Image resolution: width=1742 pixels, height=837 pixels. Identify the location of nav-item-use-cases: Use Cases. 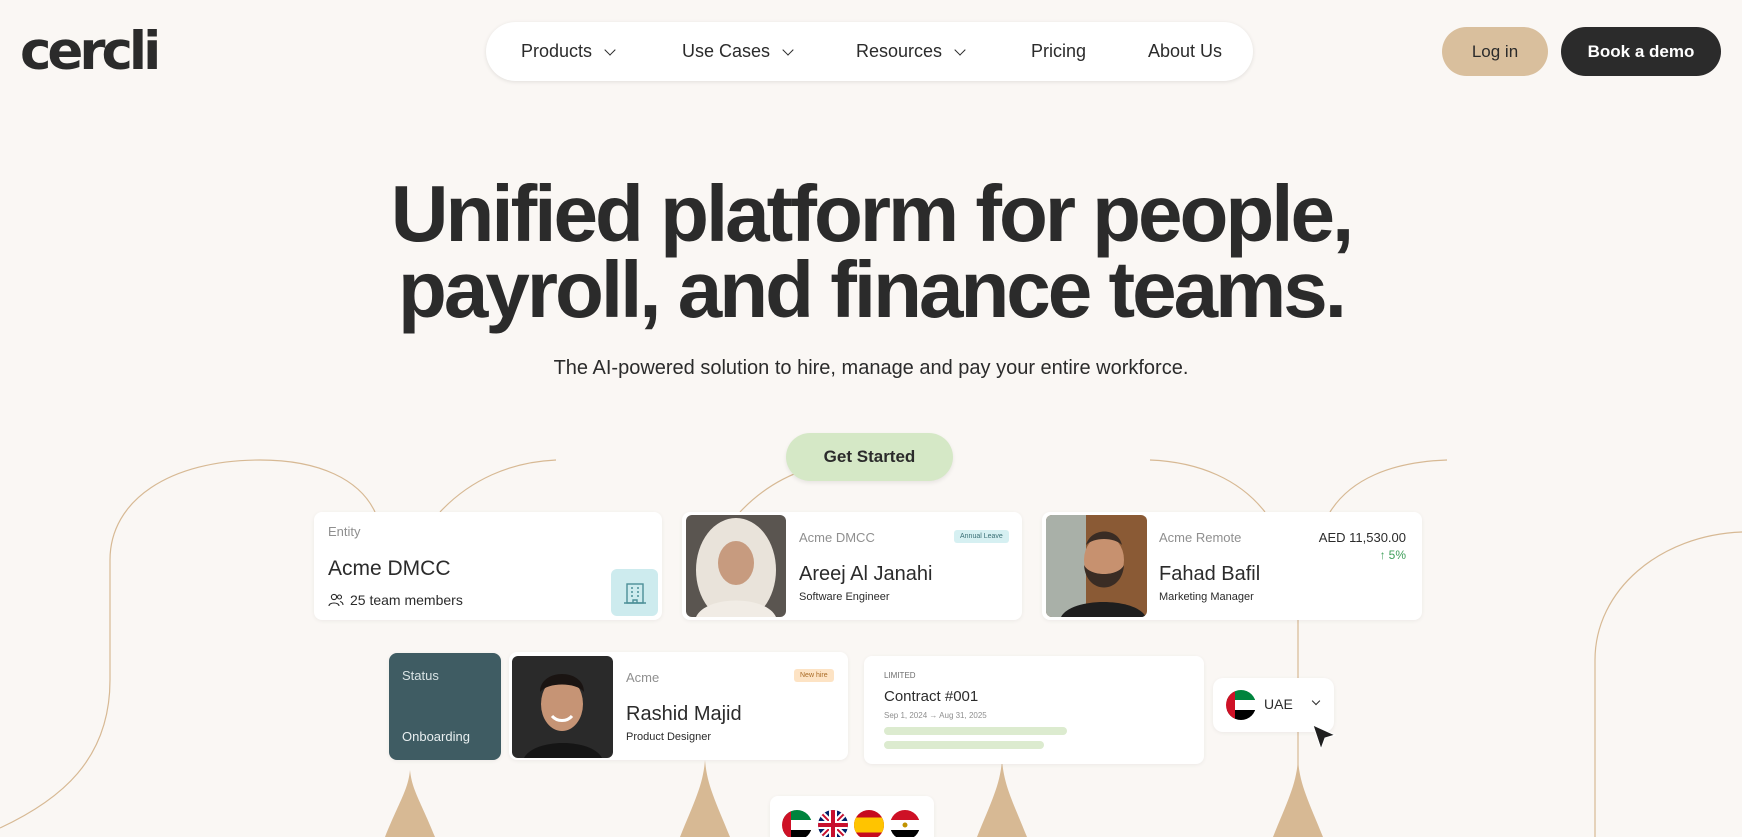
(738, 51).